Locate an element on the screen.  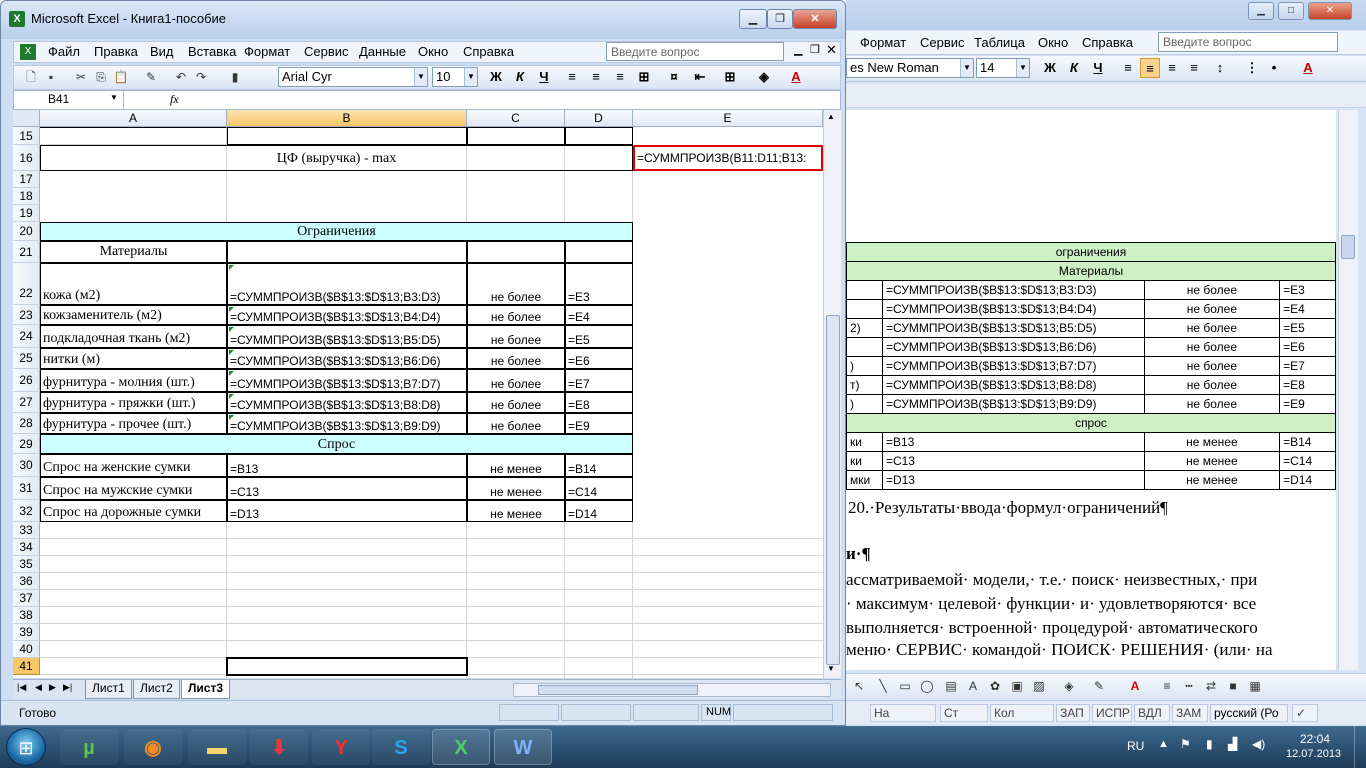
picture-icon: ▨ is located at coordinates (1039, 686).